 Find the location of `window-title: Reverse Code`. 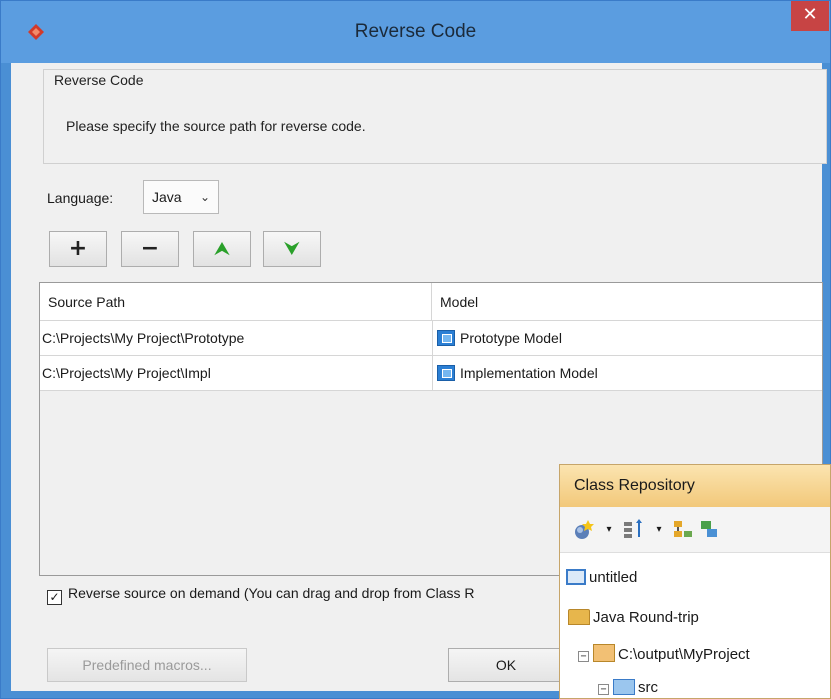

window-title: Reverse Code is located at coordinates (415, 31).